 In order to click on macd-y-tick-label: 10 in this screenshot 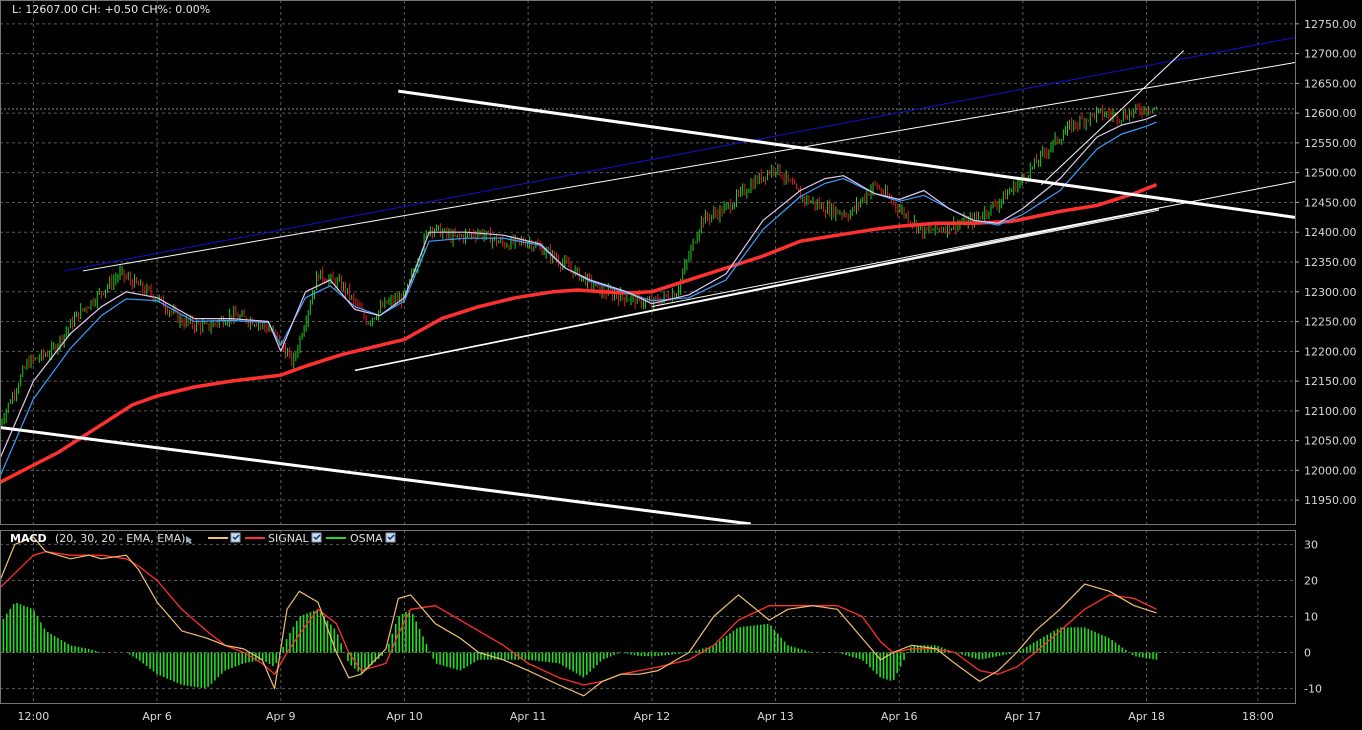, I will do `click(1311, 617)`.